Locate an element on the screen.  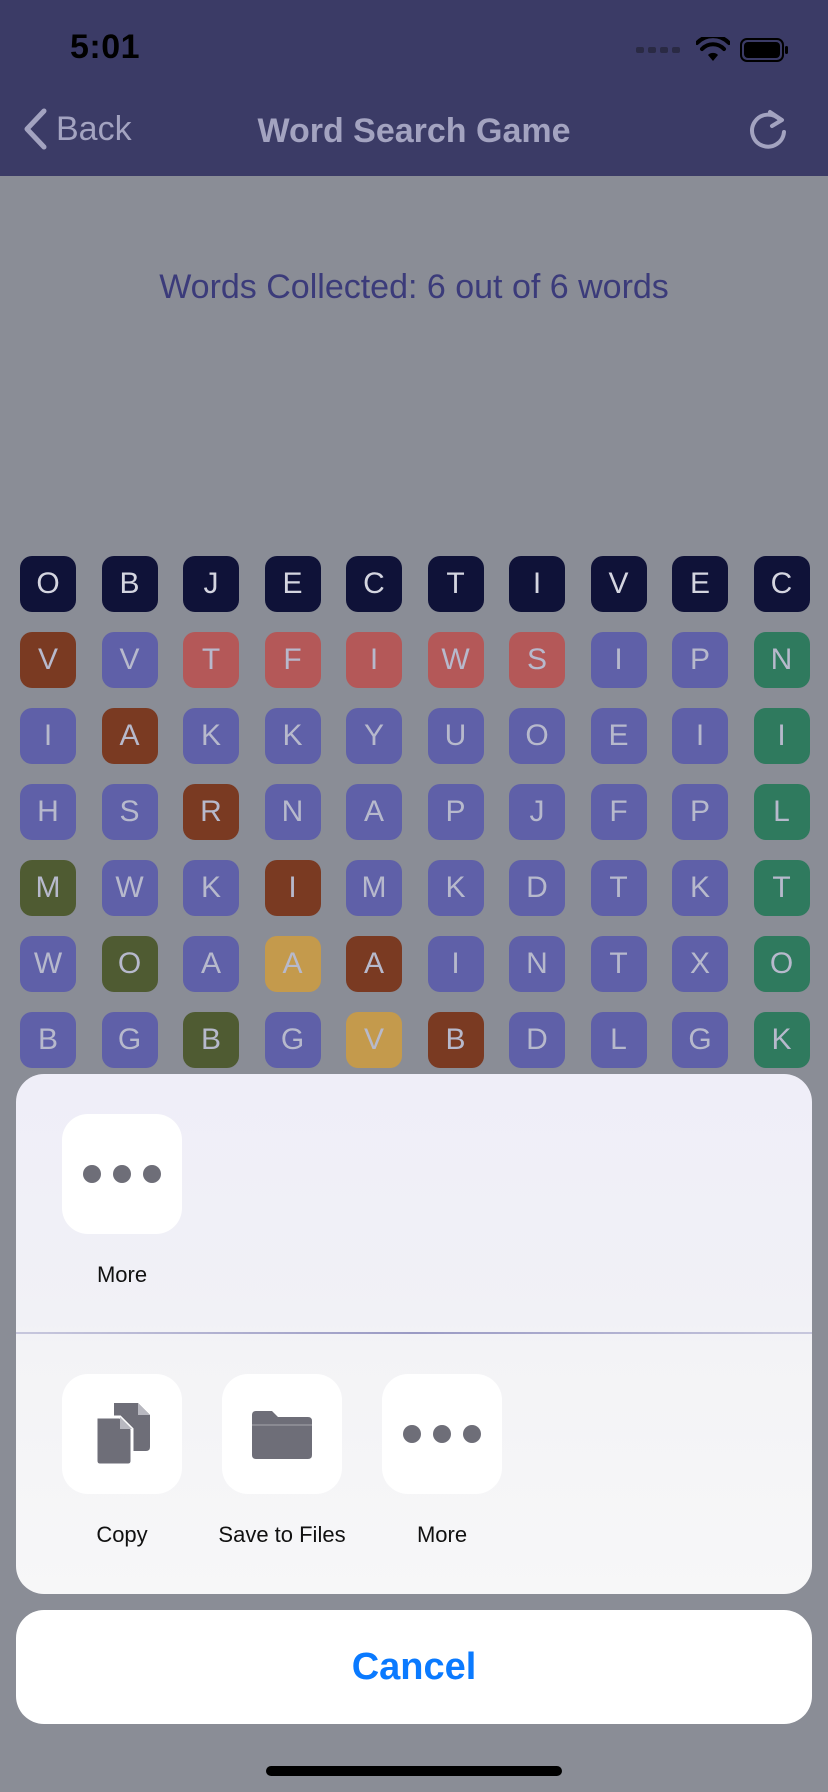
words-collected-label: Words Collected: 6 out of 6 words is located at coordinates (414, 287).